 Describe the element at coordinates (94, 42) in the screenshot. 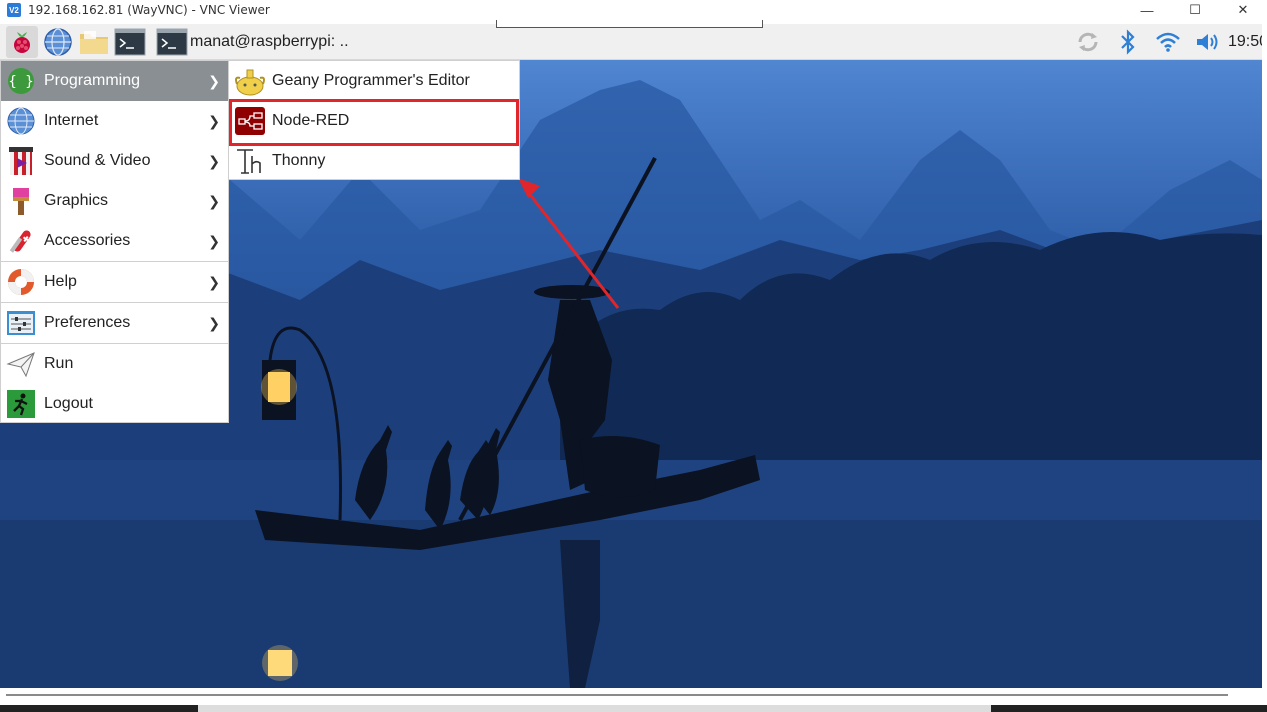

I see `file-manager-icon` at that location.